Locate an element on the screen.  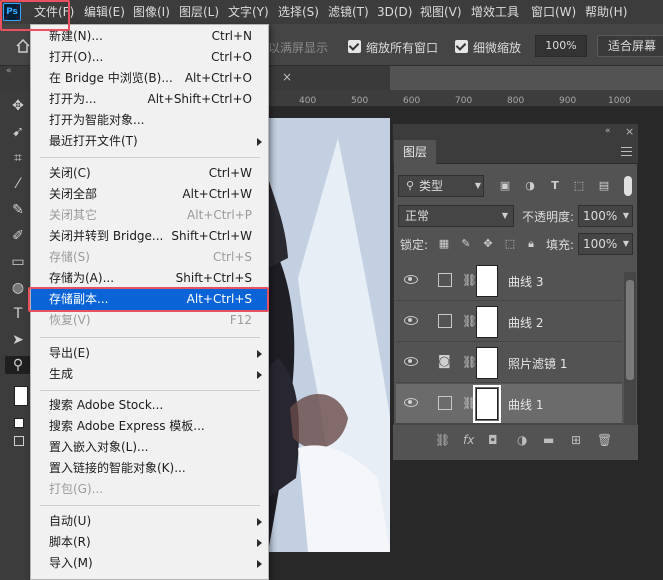
menu-item-open-as: 打开为... Alt+Shift+Ctrl+O is located at coordinates (149, 99).